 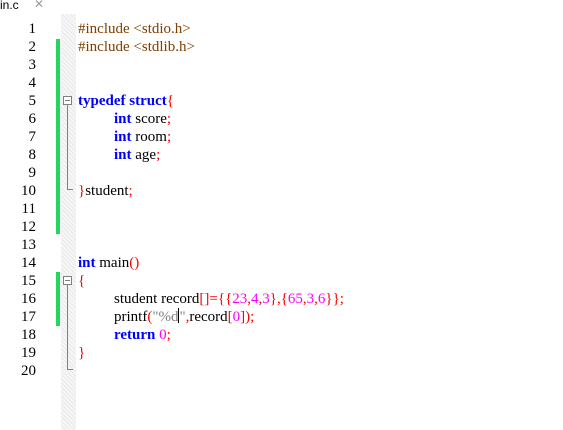 I want to click on identifier: printf, so click(x=131, y=317).